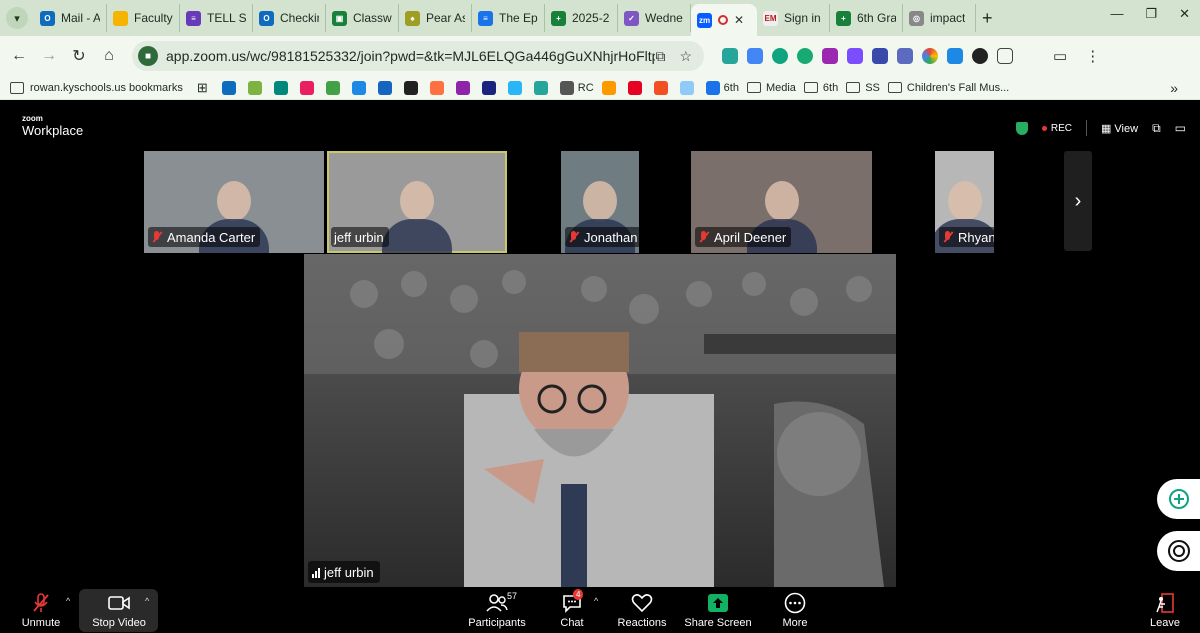  What do you see at coordinates (435, 18) in the screenshot?
I see `browser-tab: ♠ Pear As` at bounding box center [435, 18].